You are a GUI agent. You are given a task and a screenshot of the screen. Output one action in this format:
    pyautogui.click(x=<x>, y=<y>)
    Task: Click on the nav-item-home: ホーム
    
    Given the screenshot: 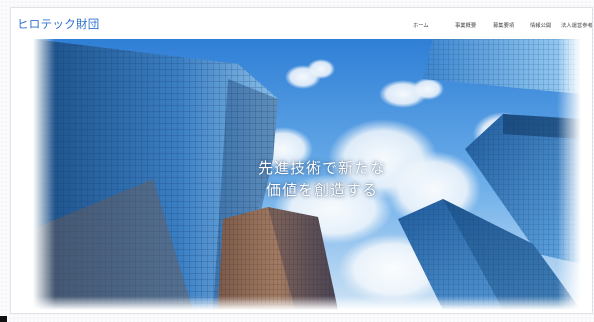 What is the action you would take?
    pyautogui.click(x=421, y=25)
    